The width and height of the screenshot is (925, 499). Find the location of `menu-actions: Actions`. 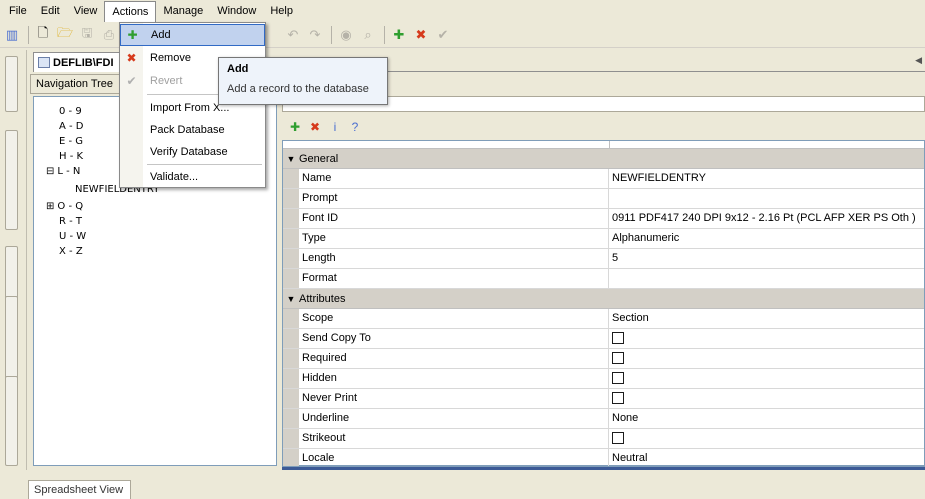

menu-actions: Actions is located at coordinates (130, 11).